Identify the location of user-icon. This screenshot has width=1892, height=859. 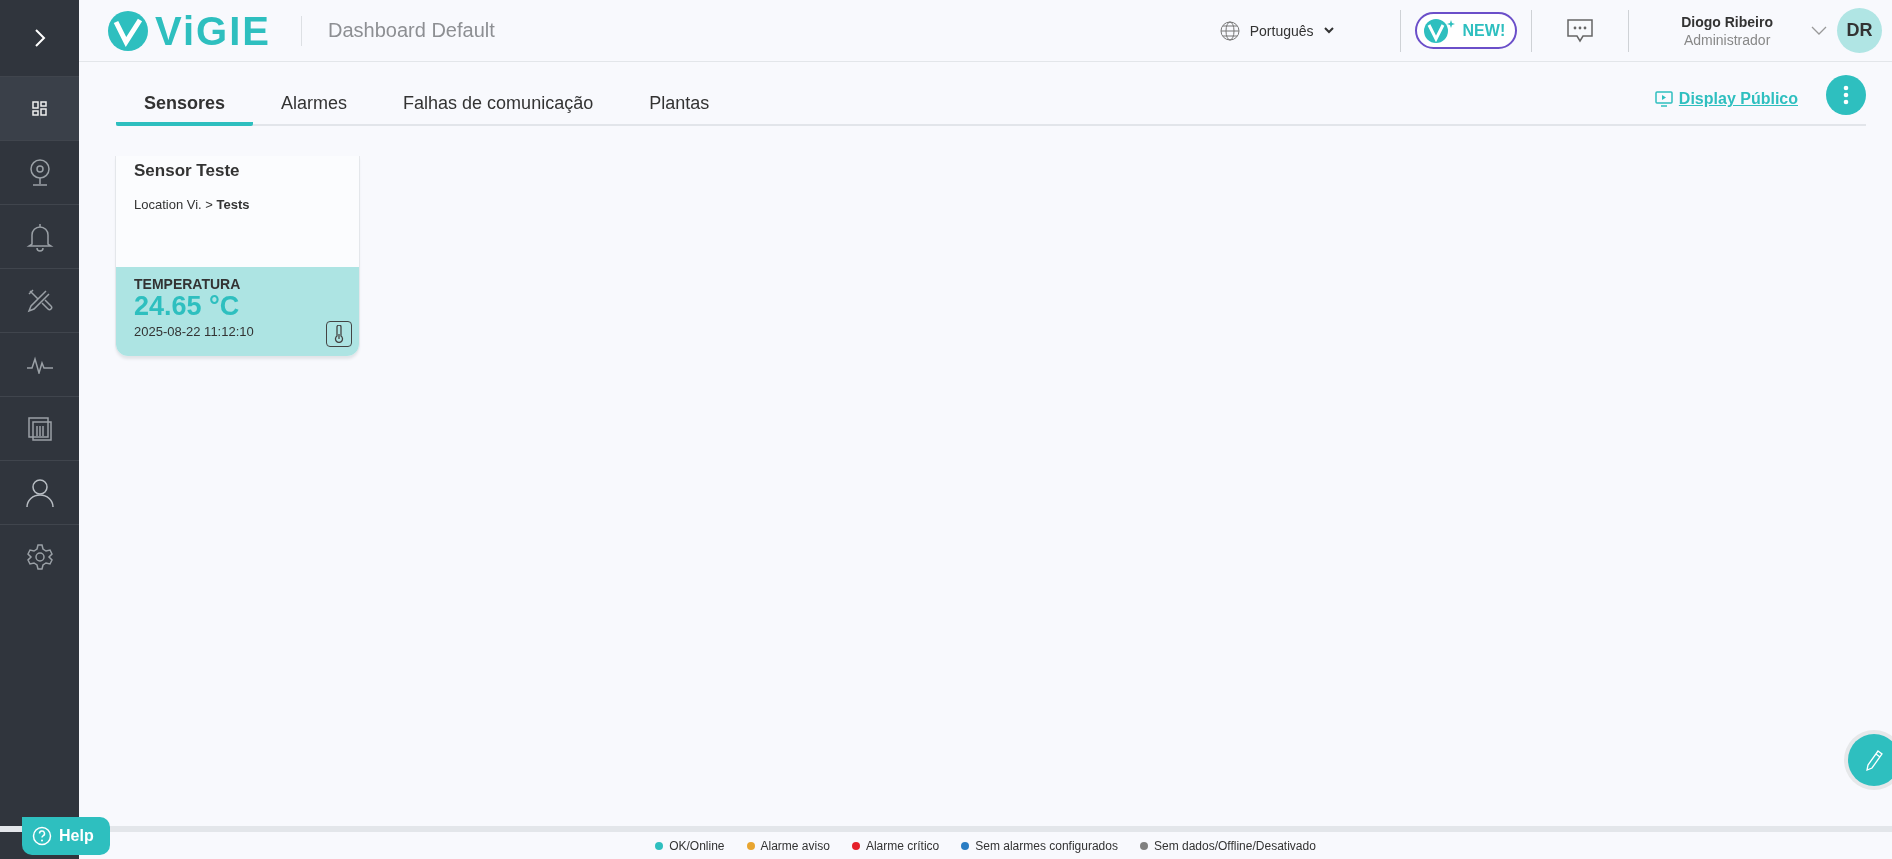
(39, 492).